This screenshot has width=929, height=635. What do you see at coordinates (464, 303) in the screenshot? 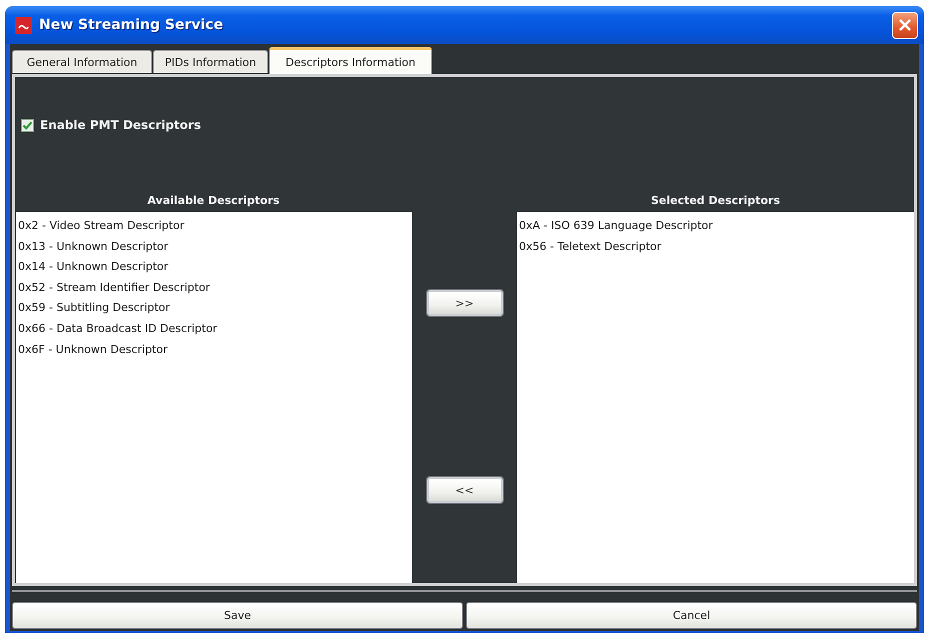
I see `add-button: >>` at bounding box center [464, 303].